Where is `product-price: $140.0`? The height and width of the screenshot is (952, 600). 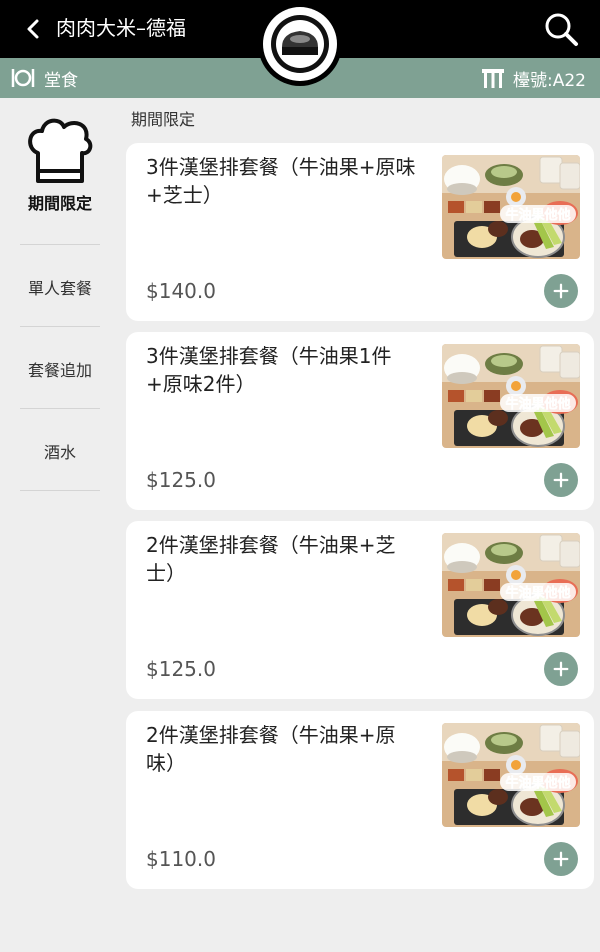
product-price: $140.0 is located at coordinates (181, 291).